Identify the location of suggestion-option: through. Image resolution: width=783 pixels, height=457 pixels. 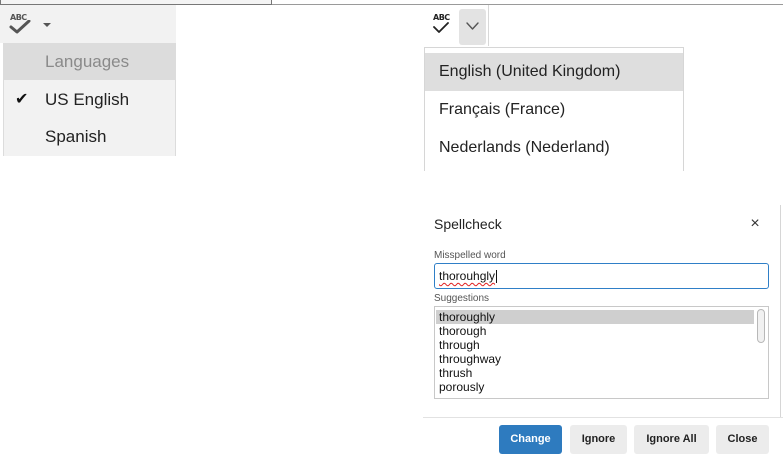
(595, 345).